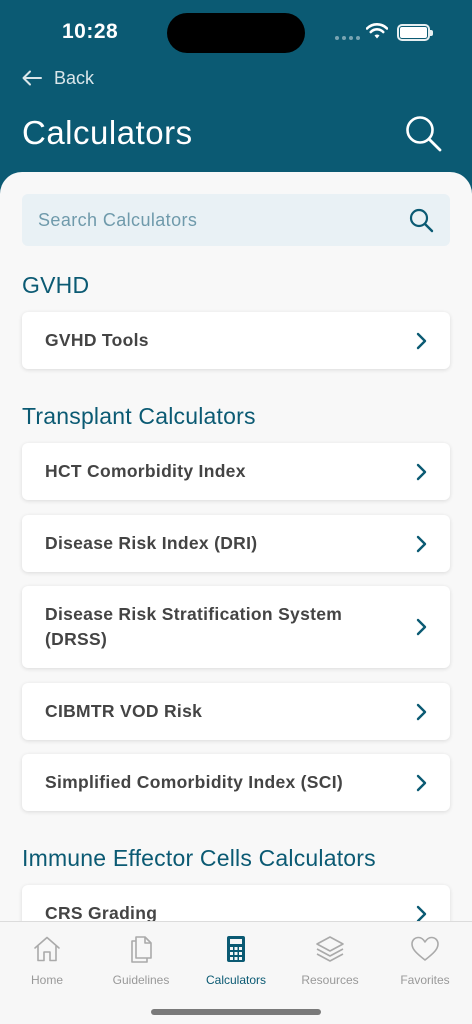  I want to click on home-icon, so click(47, 949).